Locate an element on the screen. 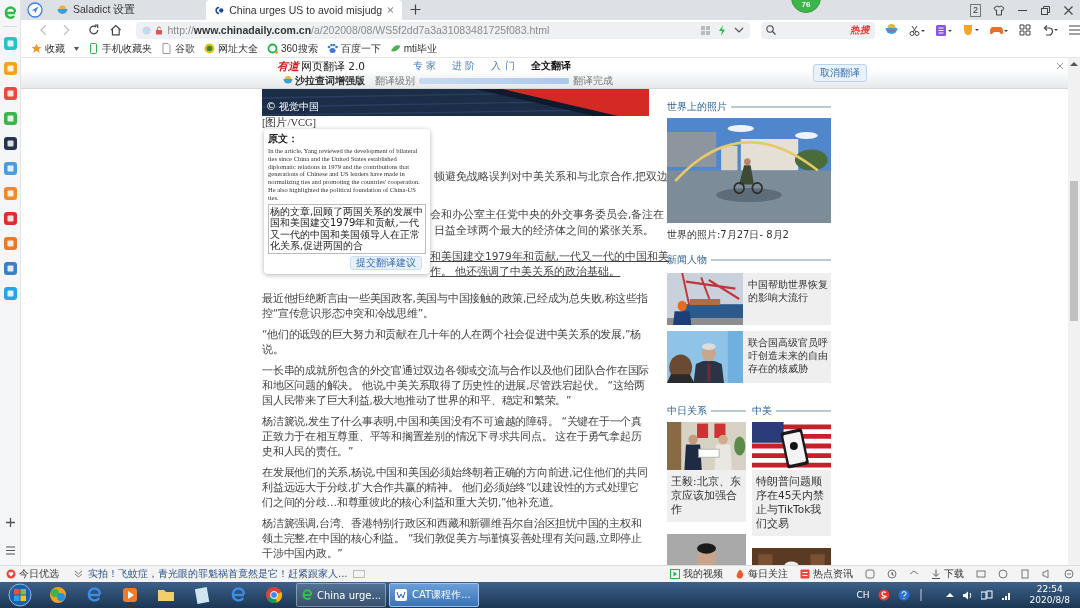 Image resolution: width=1080 pixels, height=608 pixels. brand-logo: 有道 is located at coordinates (288, 66).